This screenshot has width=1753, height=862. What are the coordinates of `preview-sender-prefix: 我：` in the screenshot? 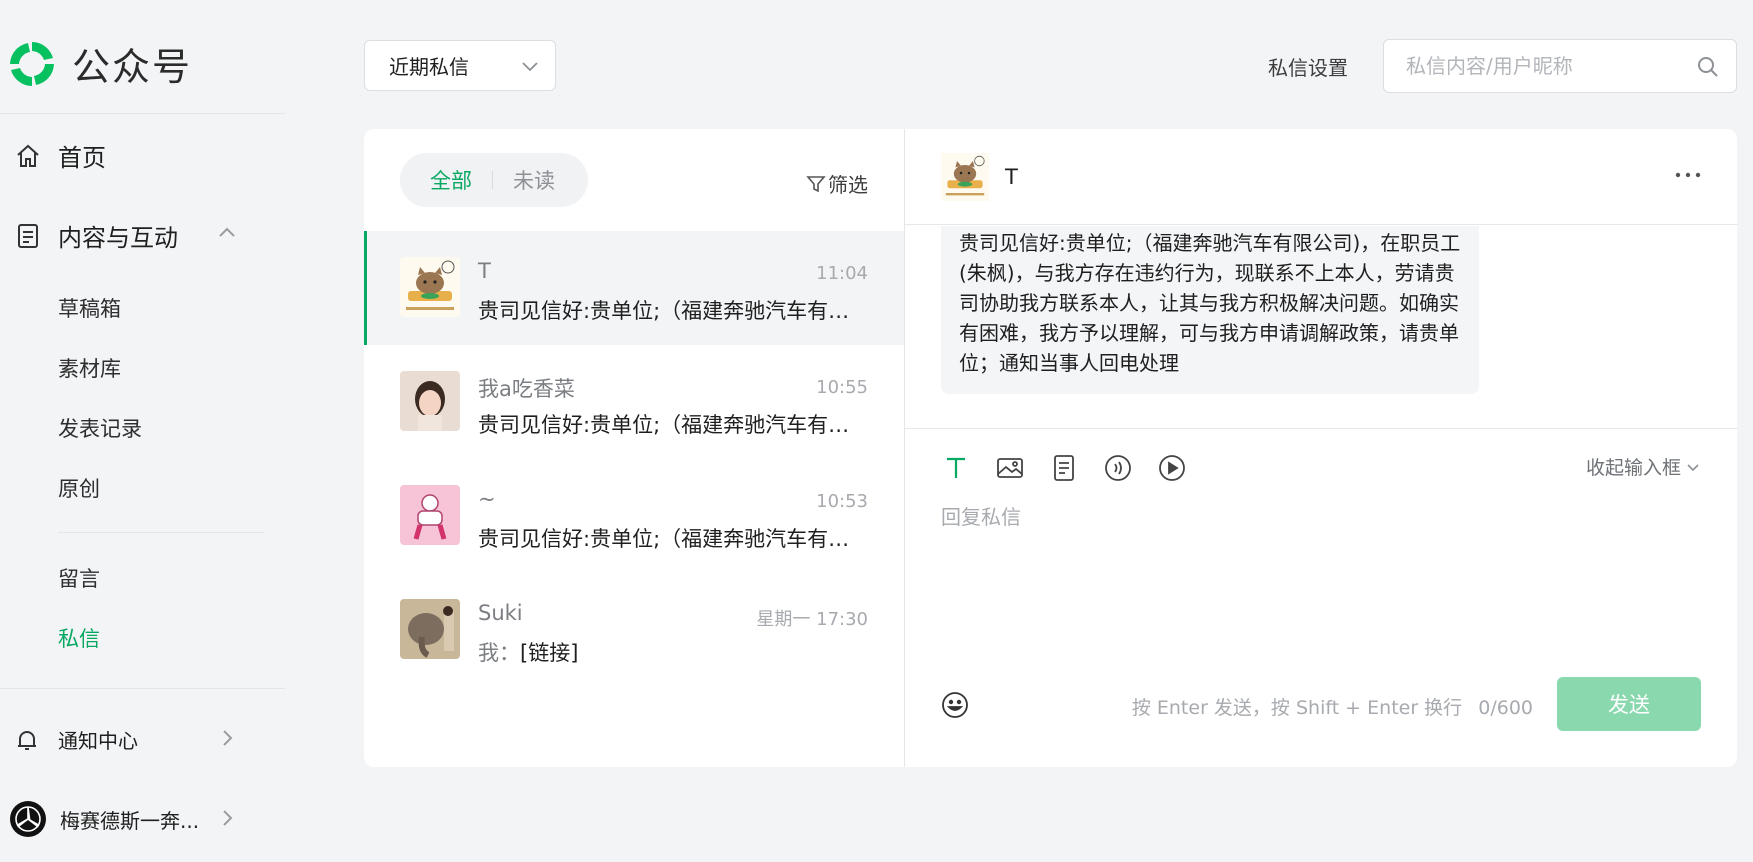 It's located at (499, 653).